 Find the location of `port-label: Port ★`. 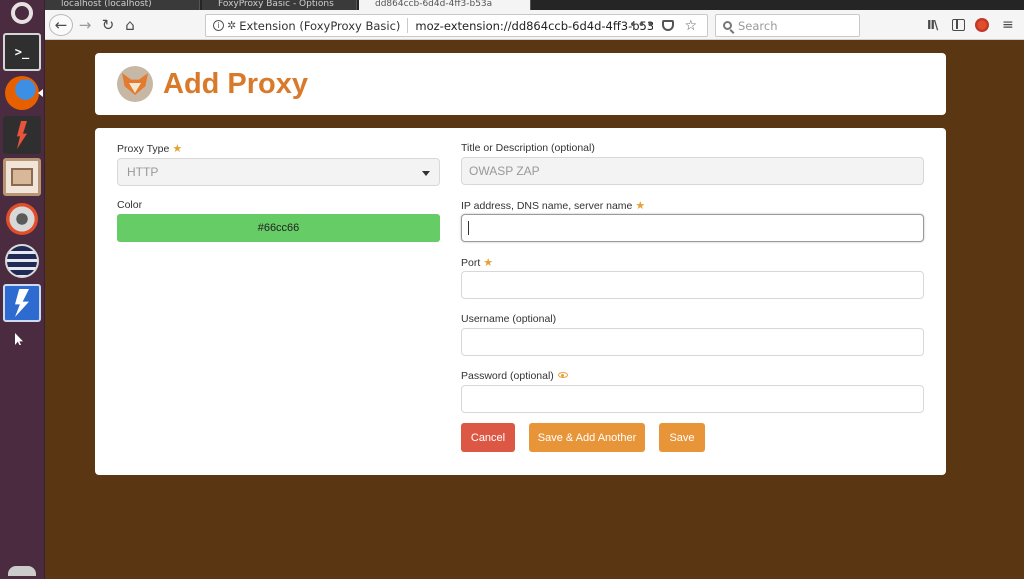

port-label: Port ★ is located at coordinates (477, 262).